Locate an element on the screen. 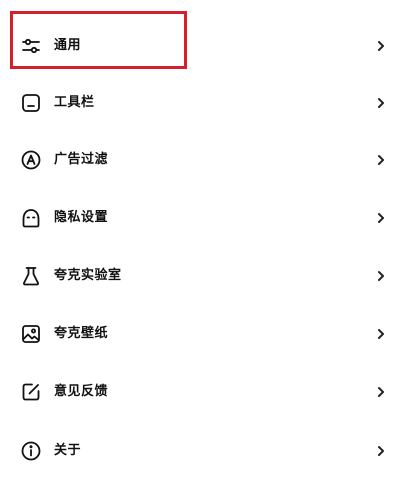  settings-item-label: 关于 is located at coordinates (68, 450).